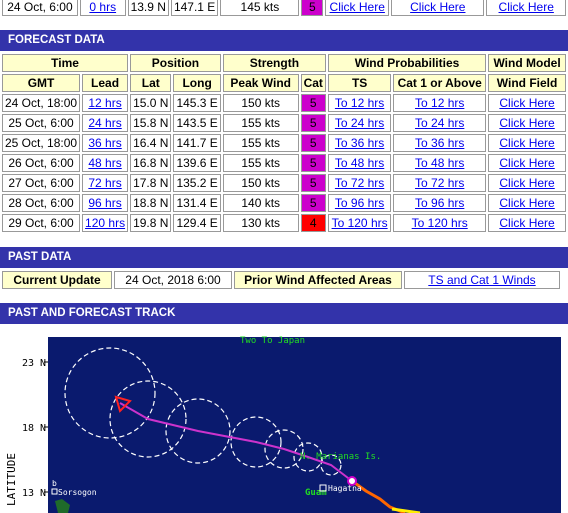 This screenshot has width=568, height=513. What do you see at coordinates (173, 280) in the screenshot?
I see `current-update-value: 24 Oct, 2018 6:00` at bounding box center [173, 280].